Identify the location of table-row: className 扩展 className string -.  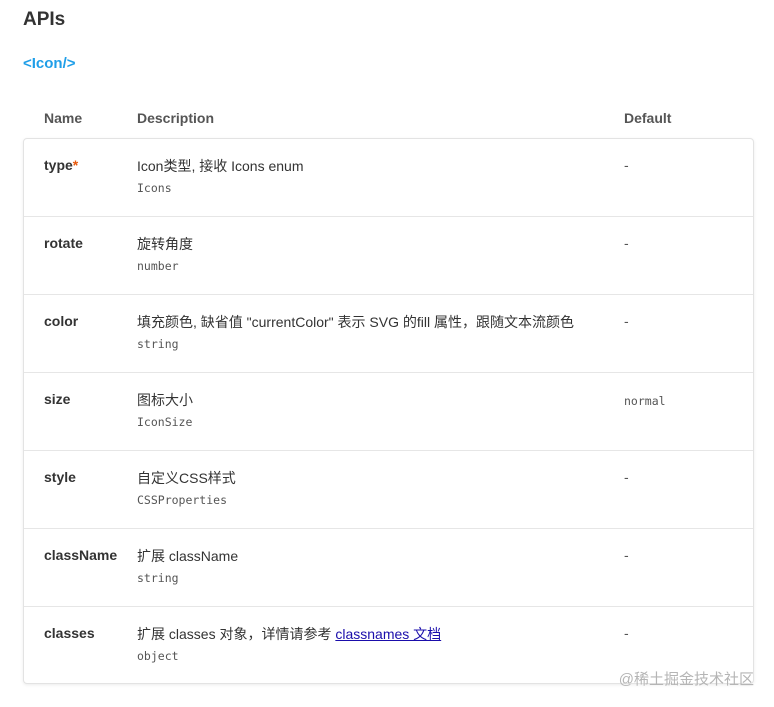
(388, 568).